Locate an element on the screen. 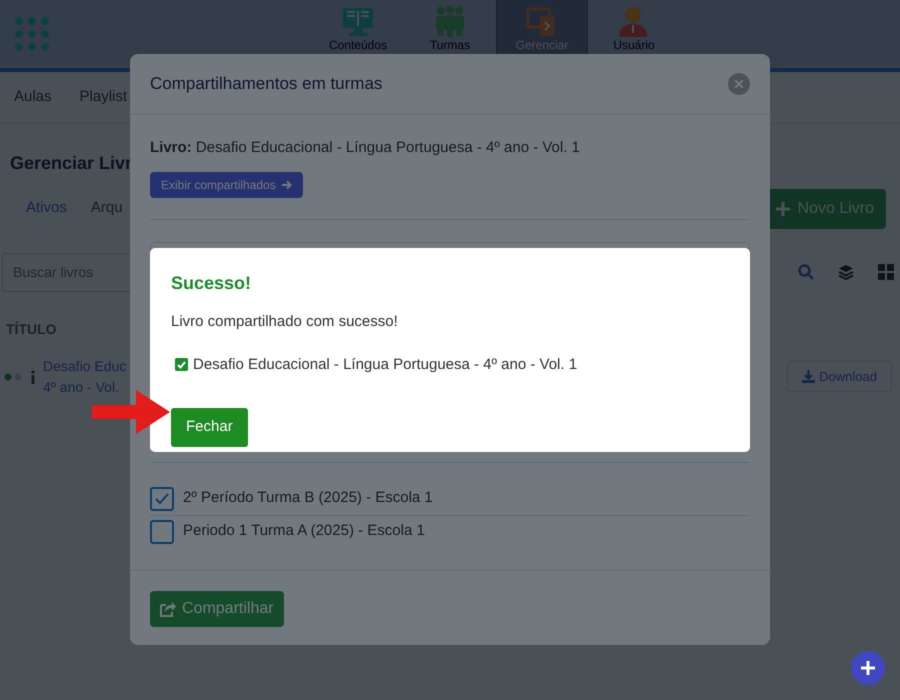 This screenshot has height=700, width=900. add-button is located at coordinates (868, 668).